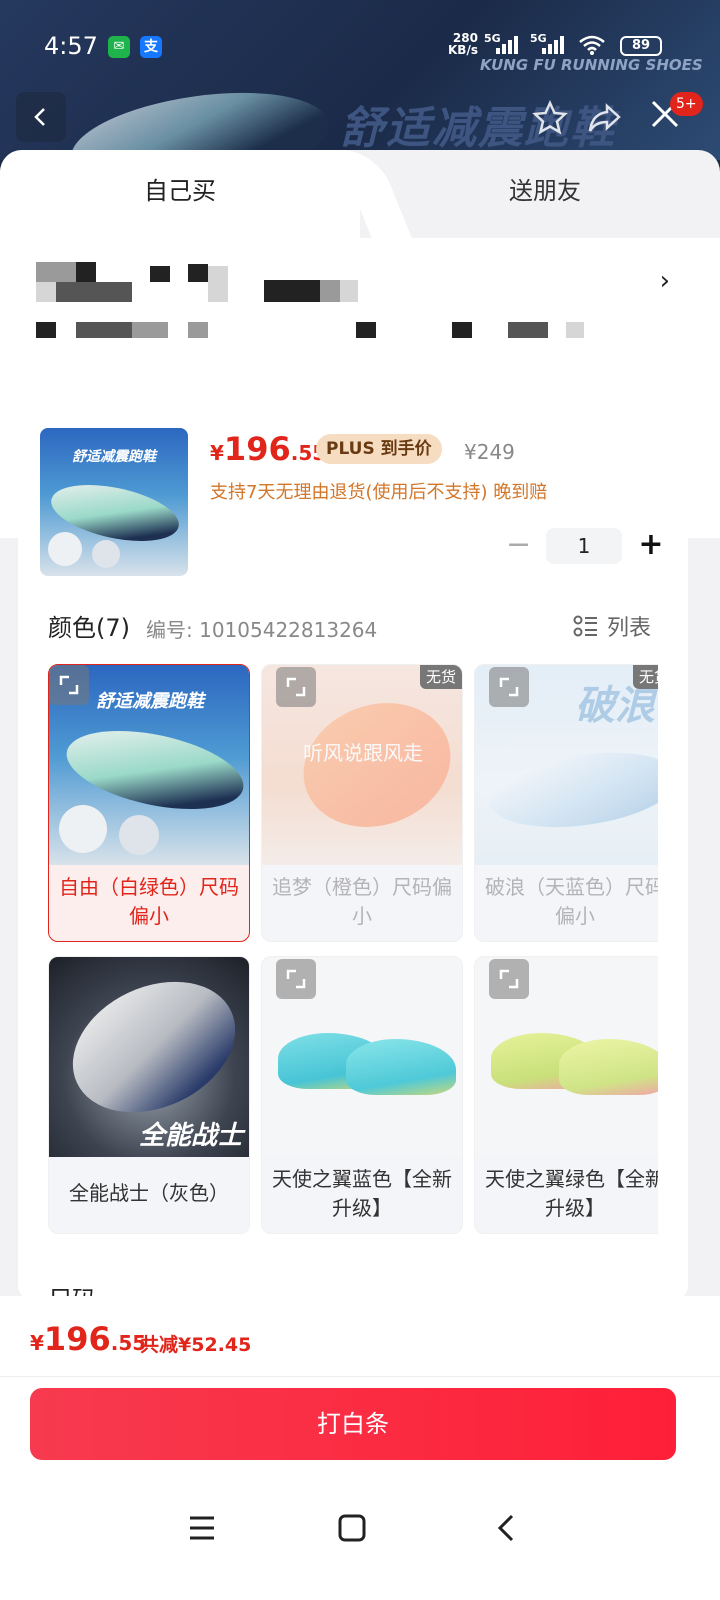  I want to click on system-back-button, so click(506, 1528).